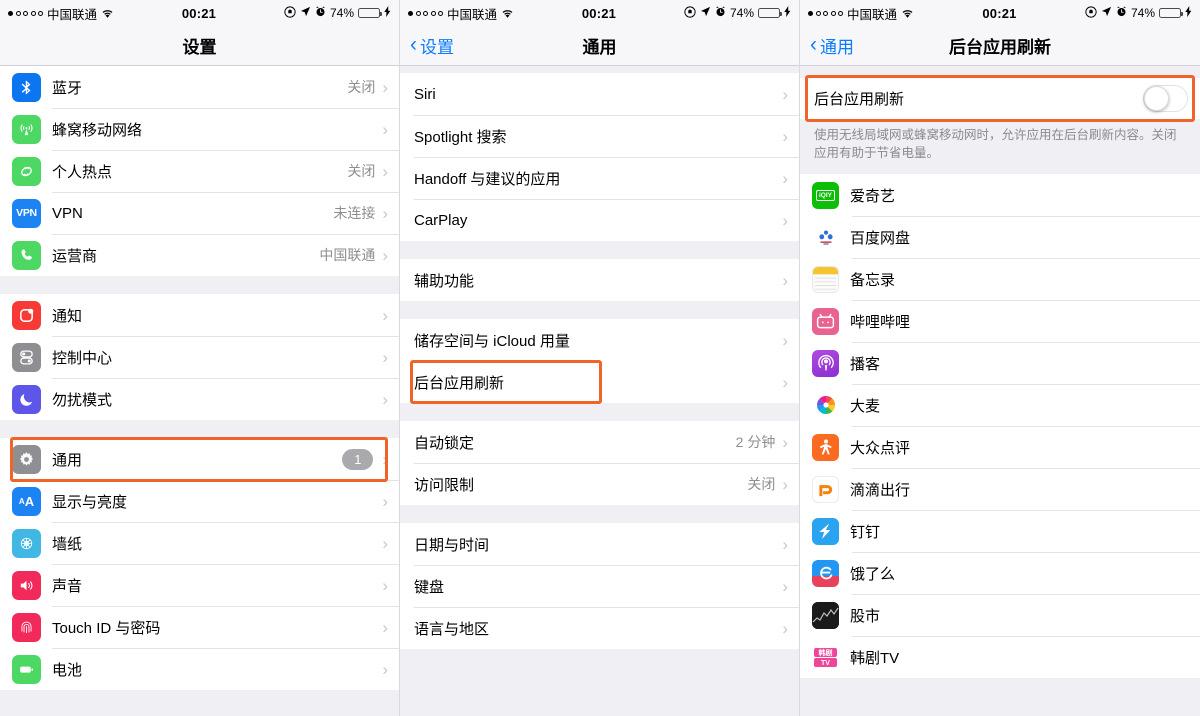 This screenshot has width=1200, height=716. Describe the element at coordinates (199, 255) in the screenshot. I see `sidebar-item-carrier: 运营商 中国联通 ›` at that location.